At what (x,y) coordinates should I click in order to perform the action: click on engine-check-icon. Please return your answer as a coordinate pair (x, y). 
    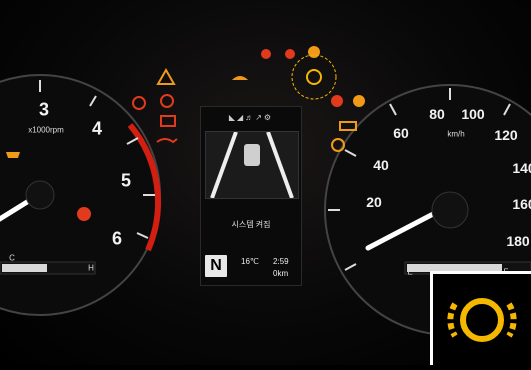
    Looking at the image, I should click on (348, 126).